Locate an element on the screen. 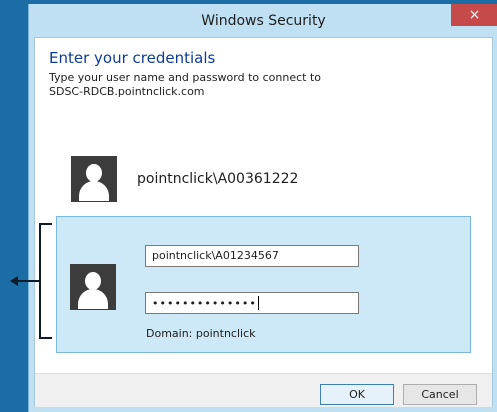 Image resolution: width=497 pixels, height=412 pixels. description-line-2: SDSC-RDCB.pointnclick.com is located at coordinates (127, 91).